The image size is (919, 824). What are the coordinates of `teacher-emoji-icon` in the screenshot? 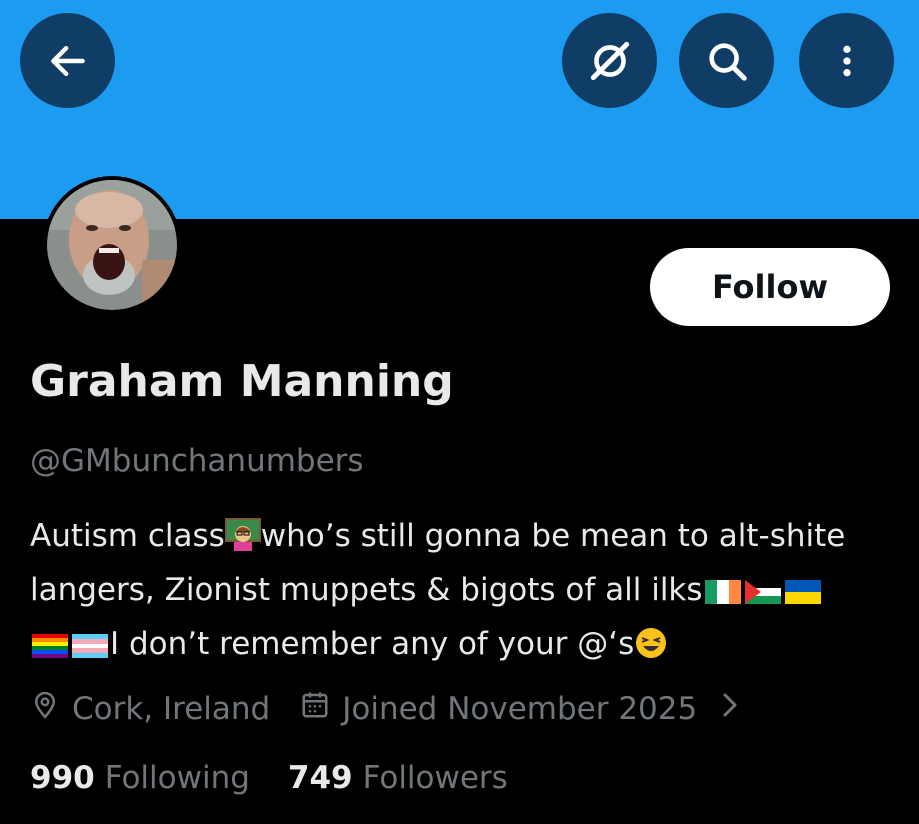 It's located at (242, 542).